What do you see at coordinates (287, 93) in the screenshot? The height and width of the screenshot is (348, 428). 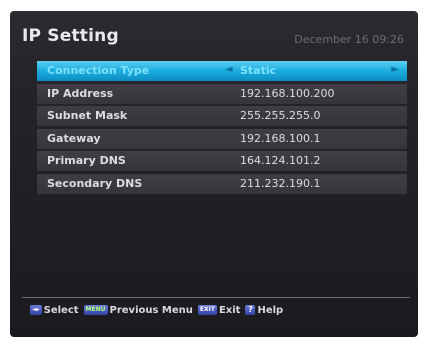 I see `ip-address-value: 192.168.100.200` at bounding box center [287, 93].